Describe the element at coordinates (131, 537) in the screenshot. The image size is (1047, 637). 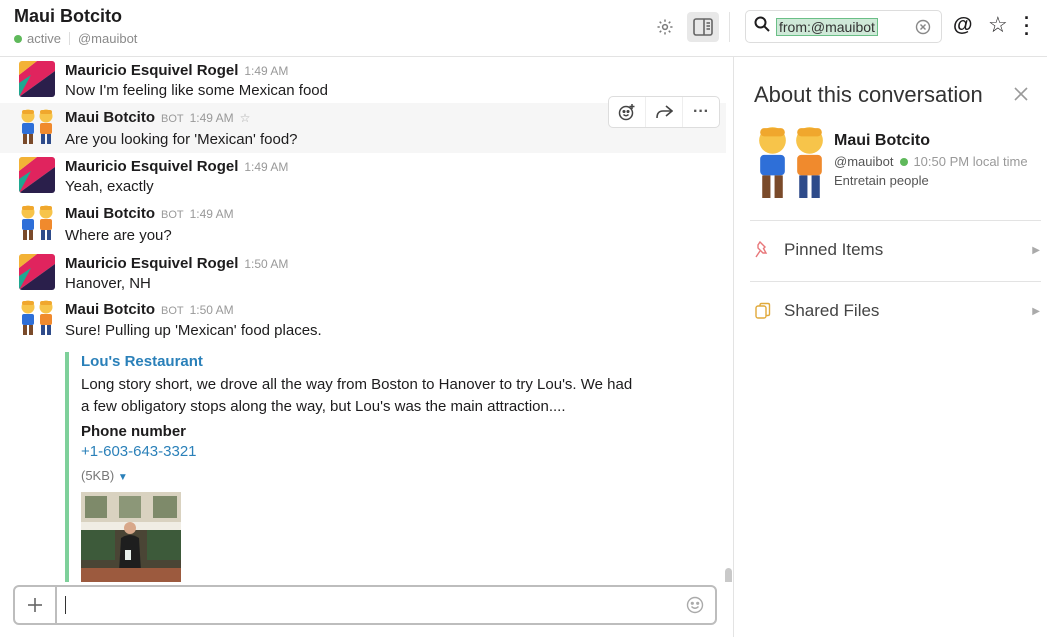
I see `attachment-image` at that location.